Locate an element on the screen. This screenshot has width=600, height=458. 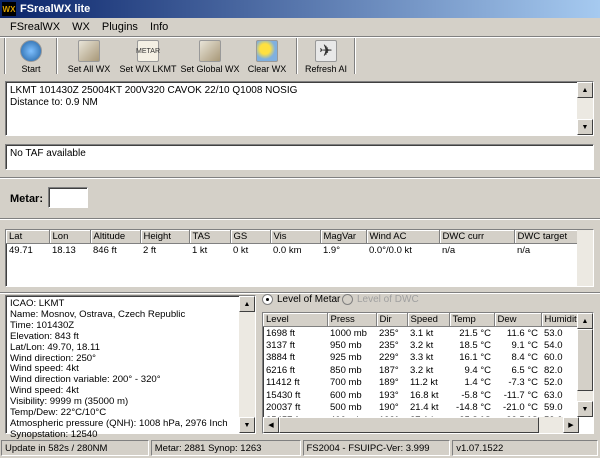
table-cell: 1.9° is located at coordinates (332, 250).